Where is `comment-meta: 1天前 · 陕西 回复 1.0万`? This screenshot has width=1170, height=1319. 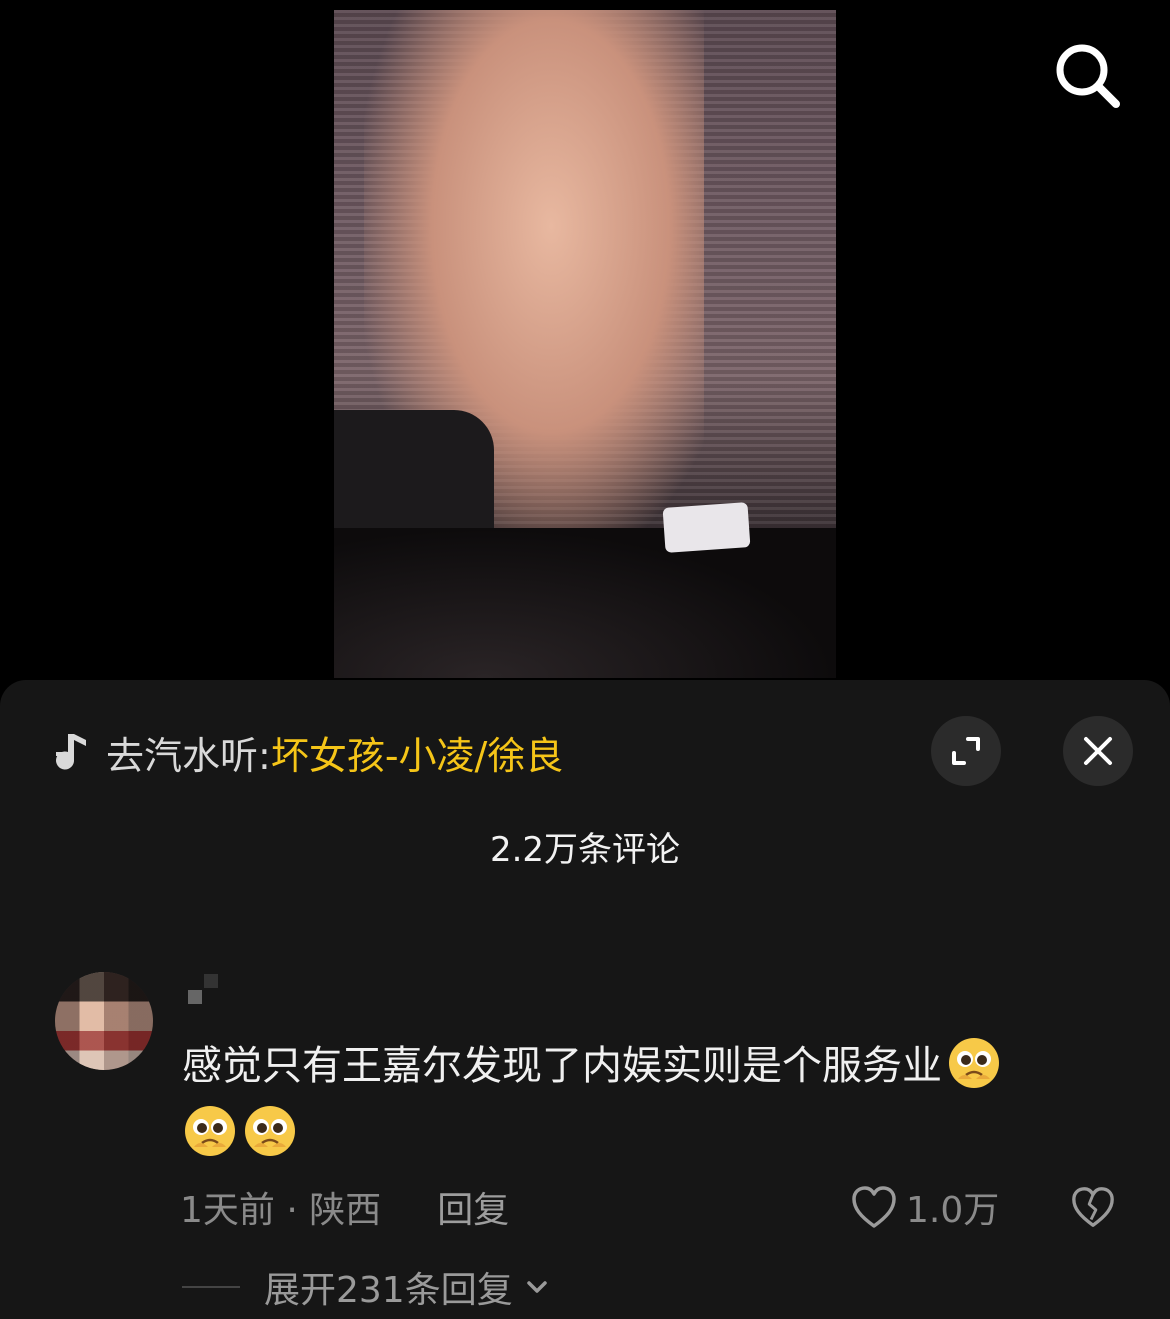
comment-meta: 1天前 · 陕西 回复 1.0万 is located at coordinates (660, 1207).